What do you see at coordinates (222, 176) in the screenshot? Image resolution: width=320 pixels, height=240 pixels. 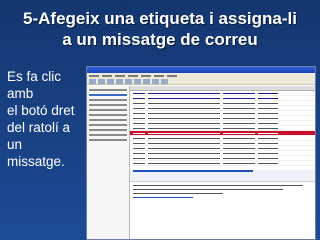 I see `preview-header` at bounding box center [222, 176].